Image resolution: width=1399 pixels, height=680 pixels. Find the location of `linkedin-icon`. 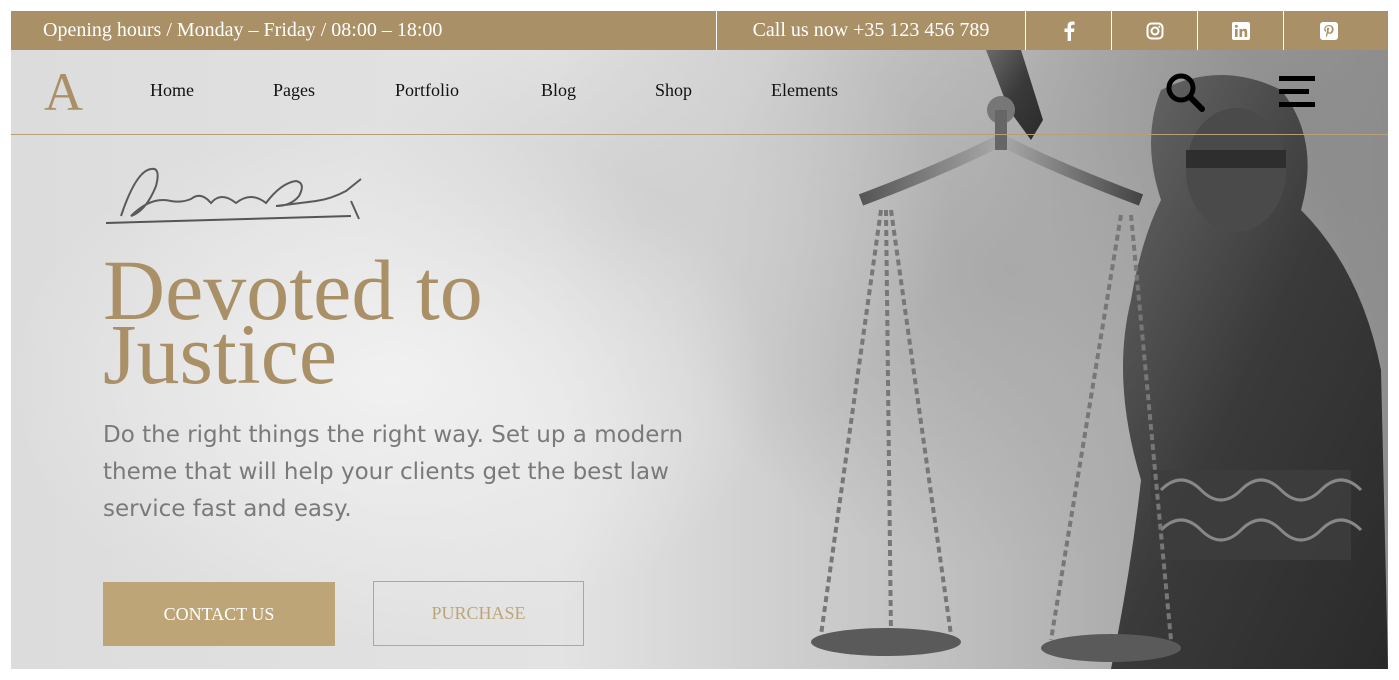

linkedin-icon is located at coordinates (1240, 30).